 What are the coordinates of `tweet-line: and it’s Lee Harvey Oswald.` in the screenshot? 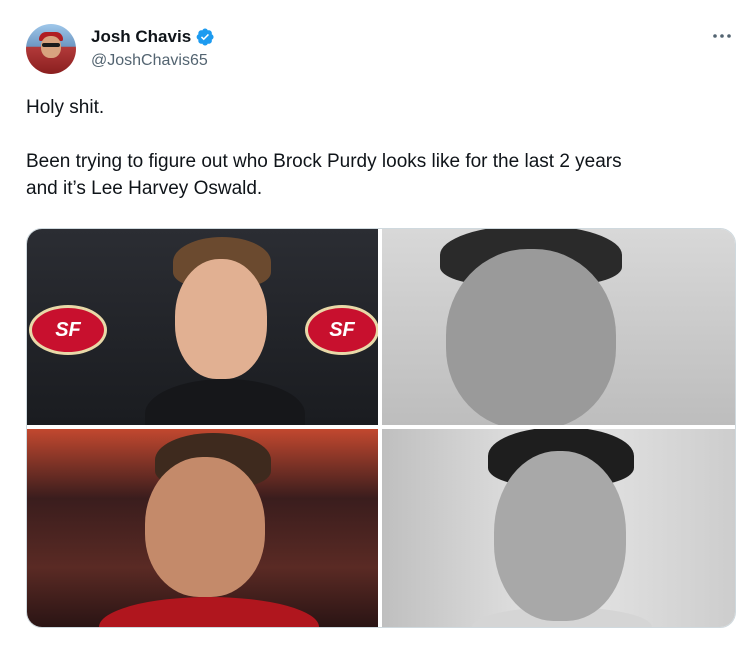 It's located at (144, 188).